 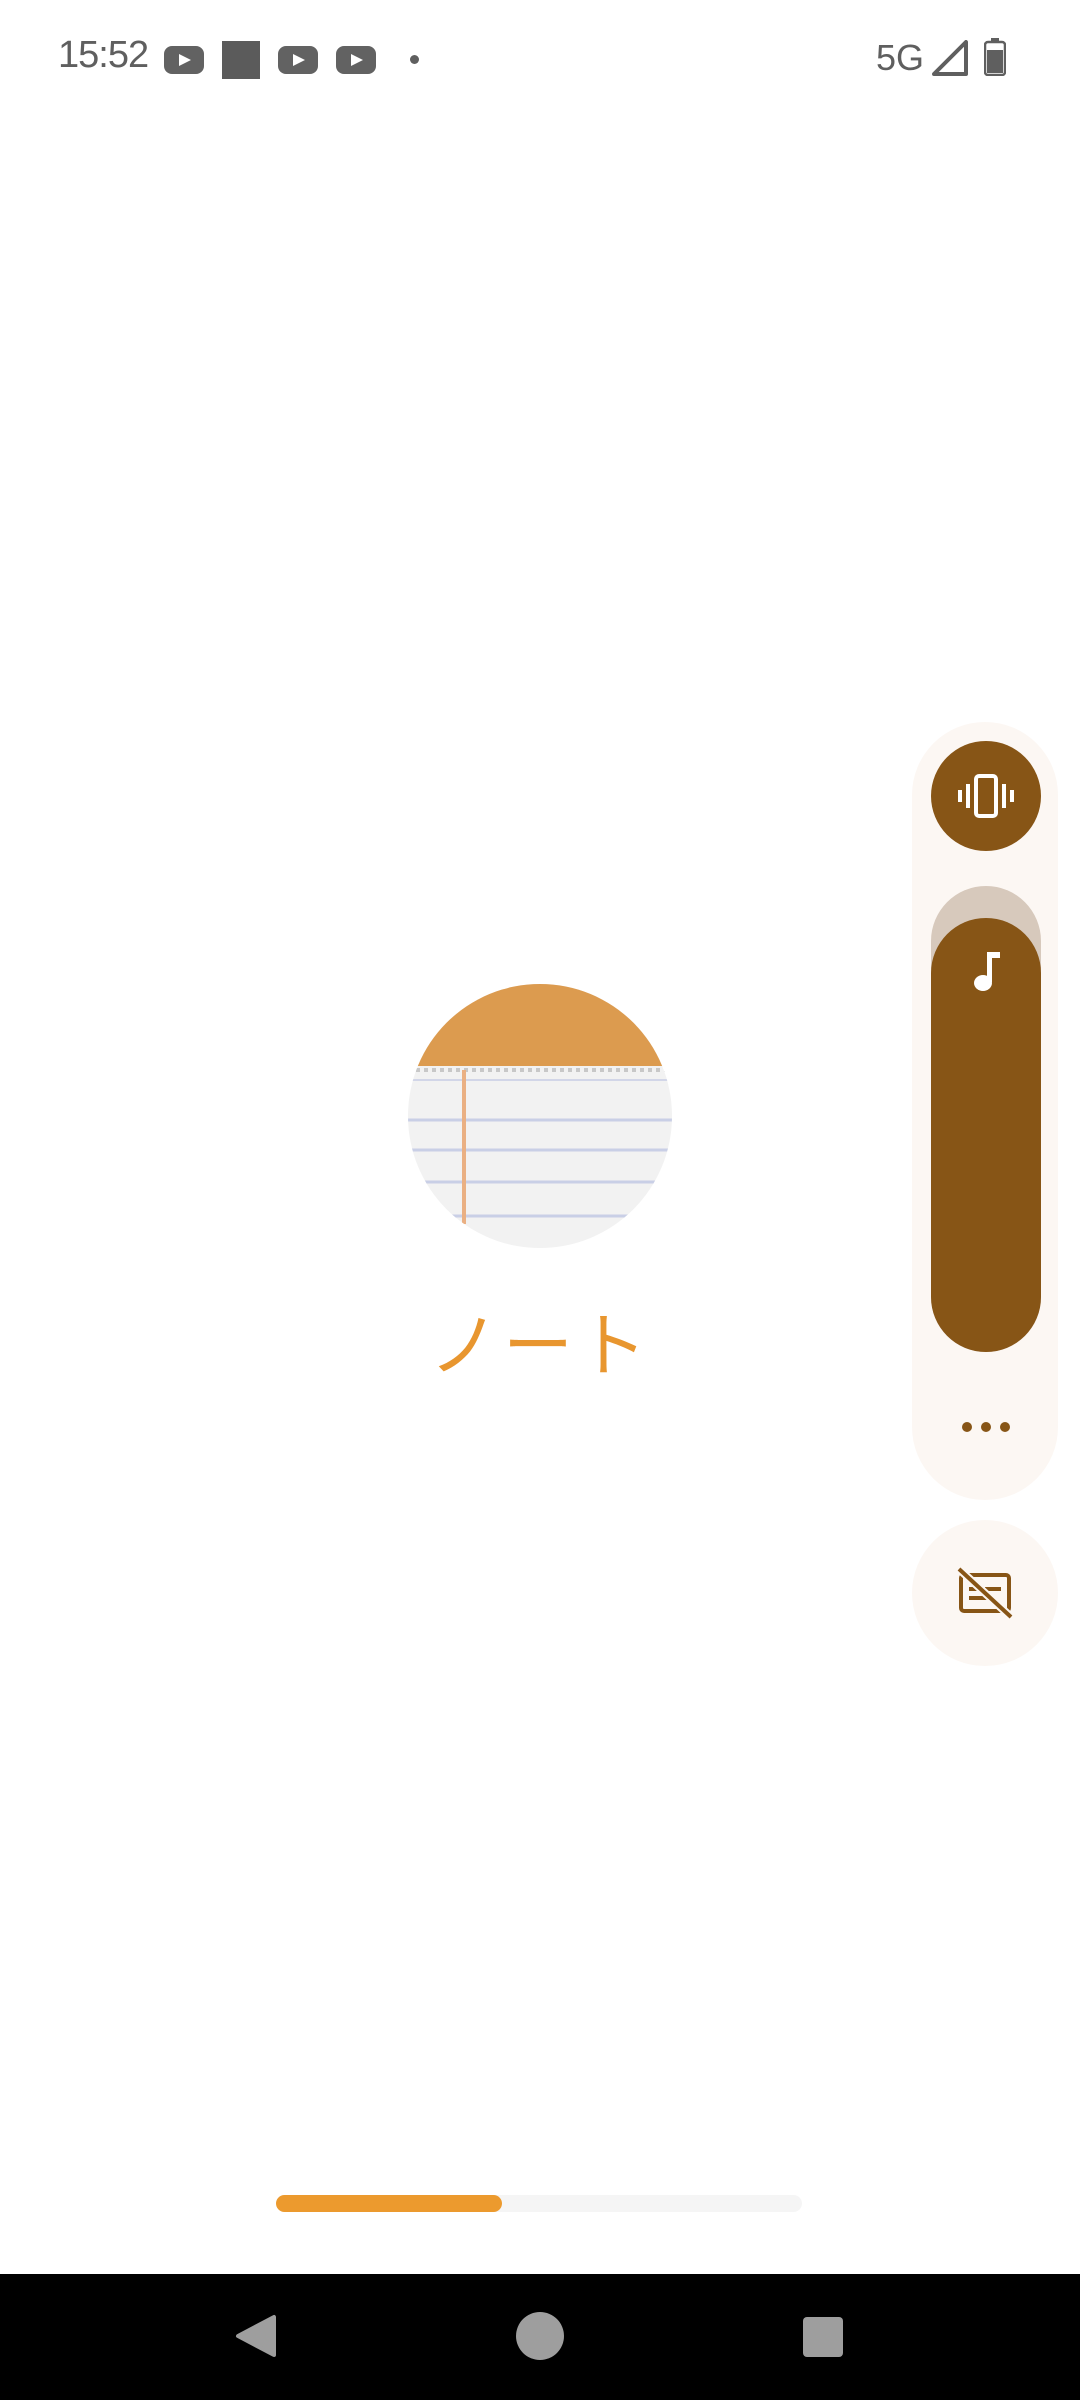 I want to click on more-notifications-dot, so click(x=414, y=59).